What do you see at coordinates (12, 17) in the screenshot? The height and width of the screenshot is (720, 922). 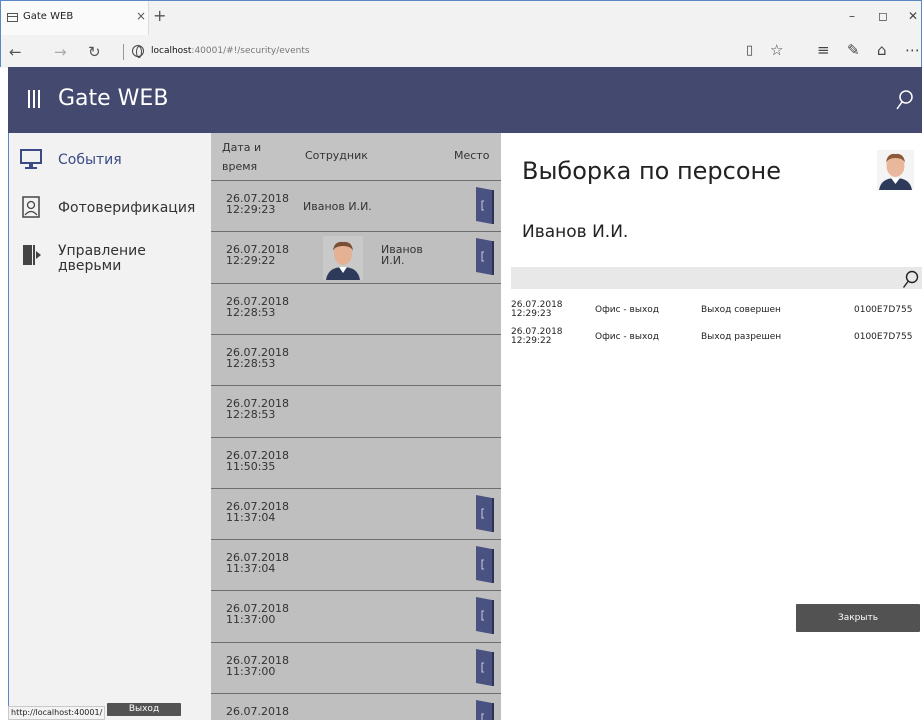 I see `page-icon` at bounding box center [12, 17].